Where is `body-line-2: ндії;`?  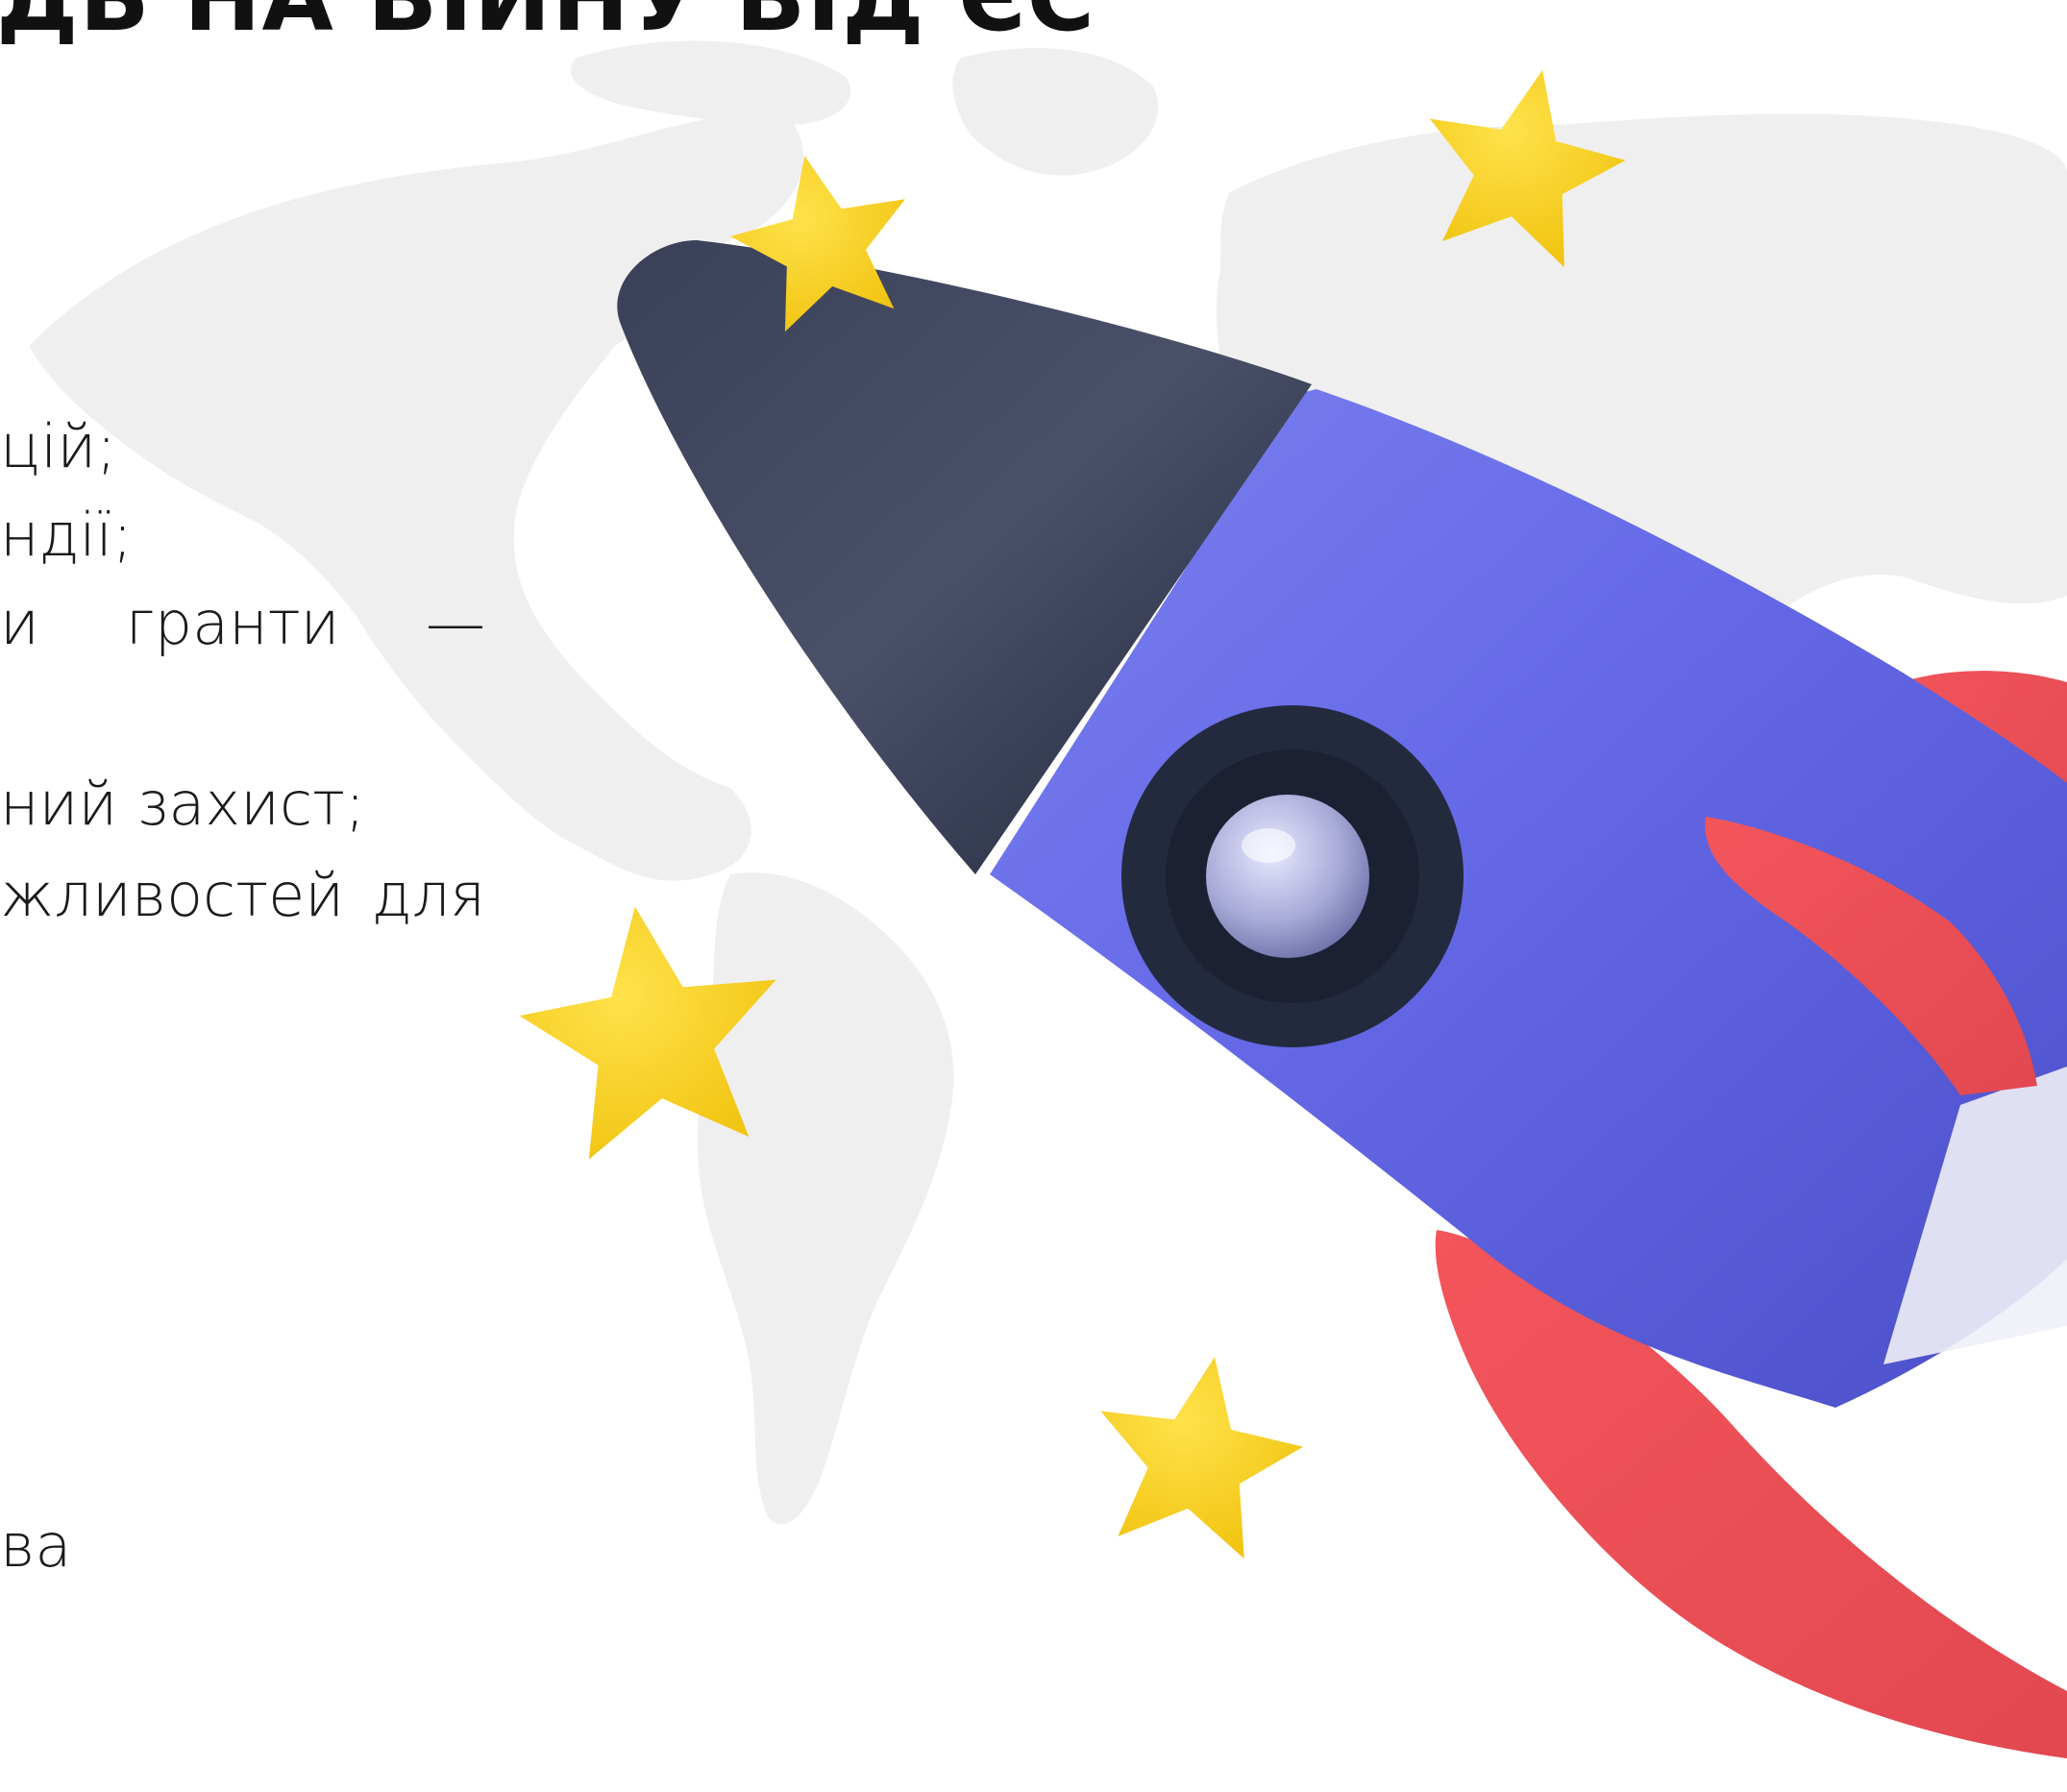 body-line-2: ндії; is located at coordinates (66, 535).